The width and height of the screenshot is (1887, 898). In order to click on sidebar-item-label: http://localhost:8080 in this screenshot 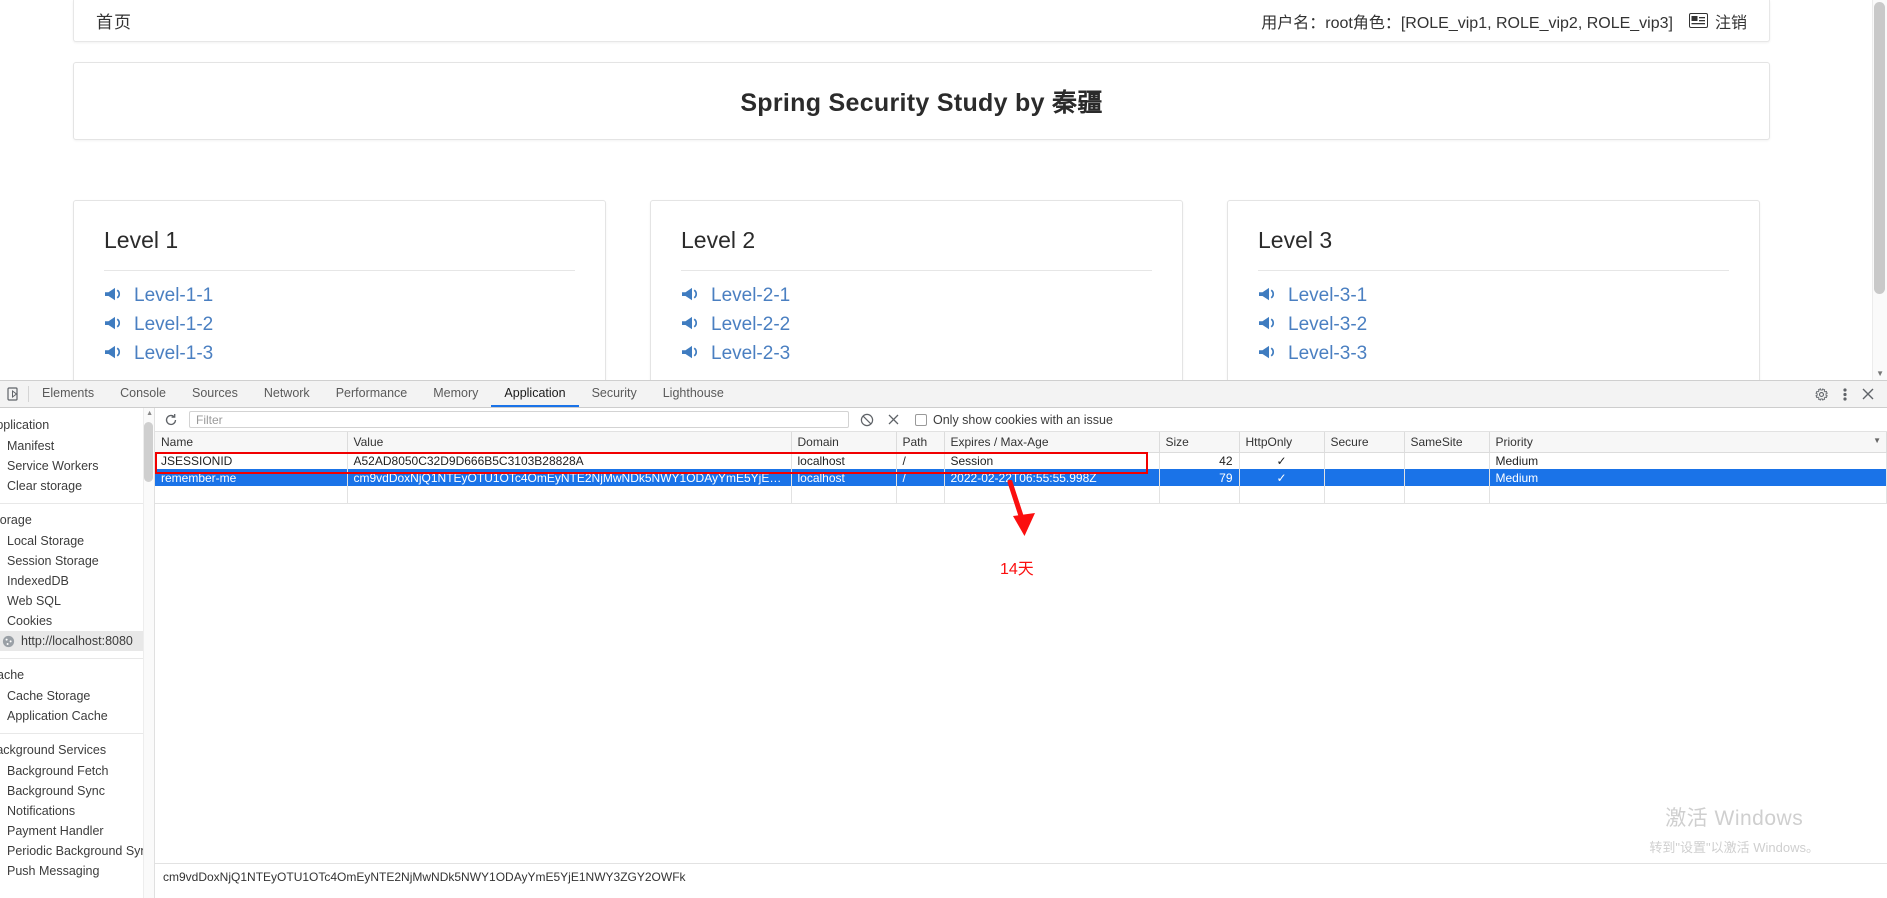, I will do `click(77, 641)`.